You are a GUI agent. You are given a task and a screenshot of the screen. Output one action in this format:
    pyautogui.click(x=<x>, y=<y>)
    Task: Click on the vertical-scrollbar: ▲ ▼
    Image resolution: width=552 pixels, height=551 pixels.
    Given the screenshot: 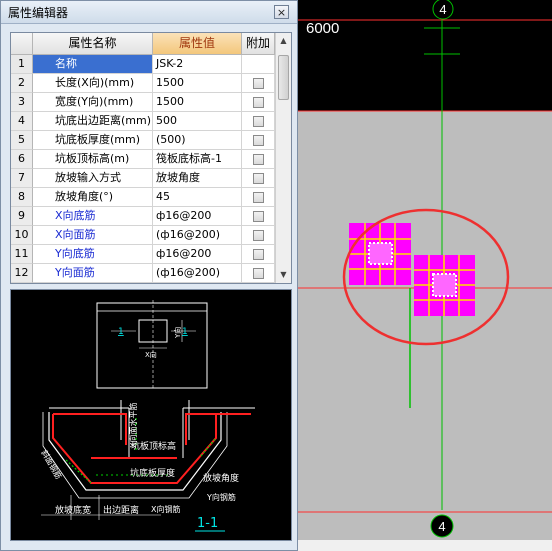 What is the action you would take?
    pyautogui.click(x=283, y=158)
    